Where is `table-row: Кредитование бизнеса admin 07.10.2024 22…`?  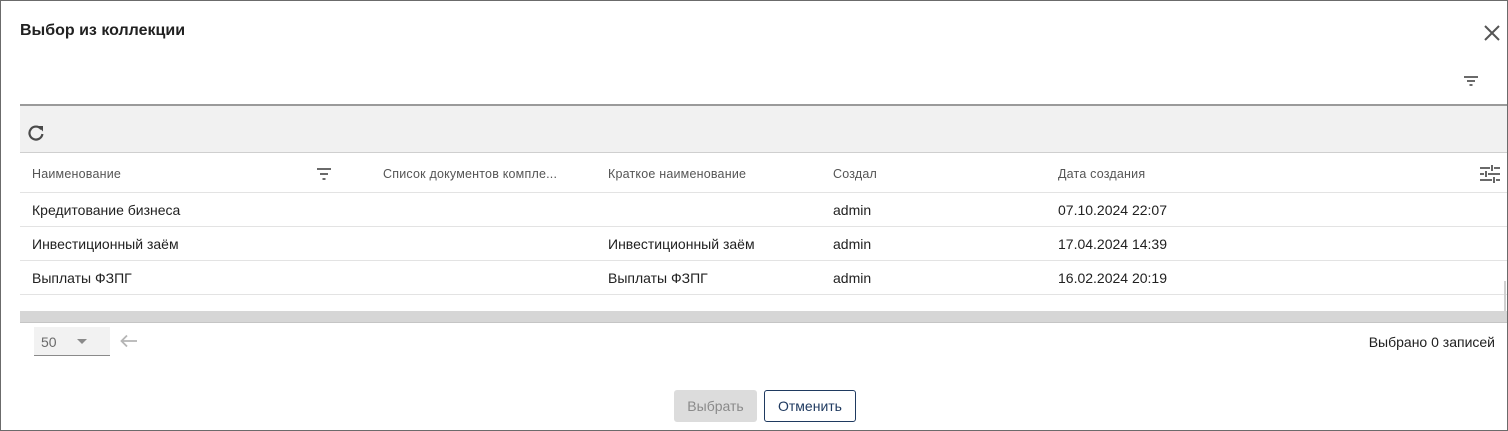 table-row: Кредитование бизнеса admin 07.10.2024 22… is located at coordinates (763, 210).